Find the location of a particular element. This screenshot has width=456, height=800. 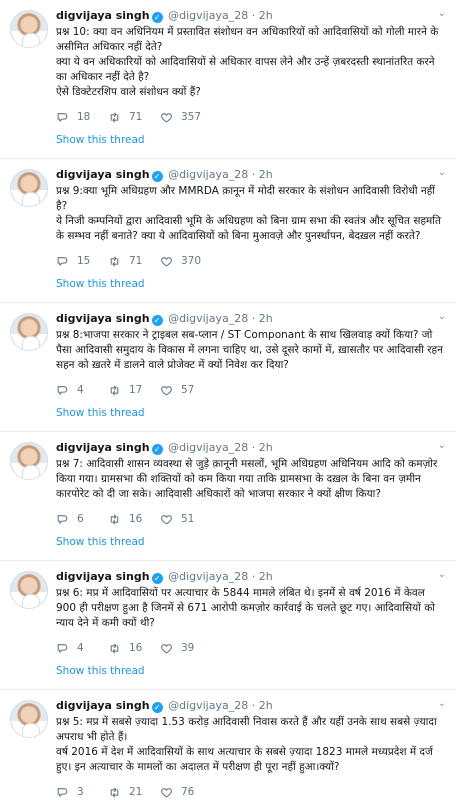

tweet-actions: 3 21 76 is located at coordinates (250, 789).